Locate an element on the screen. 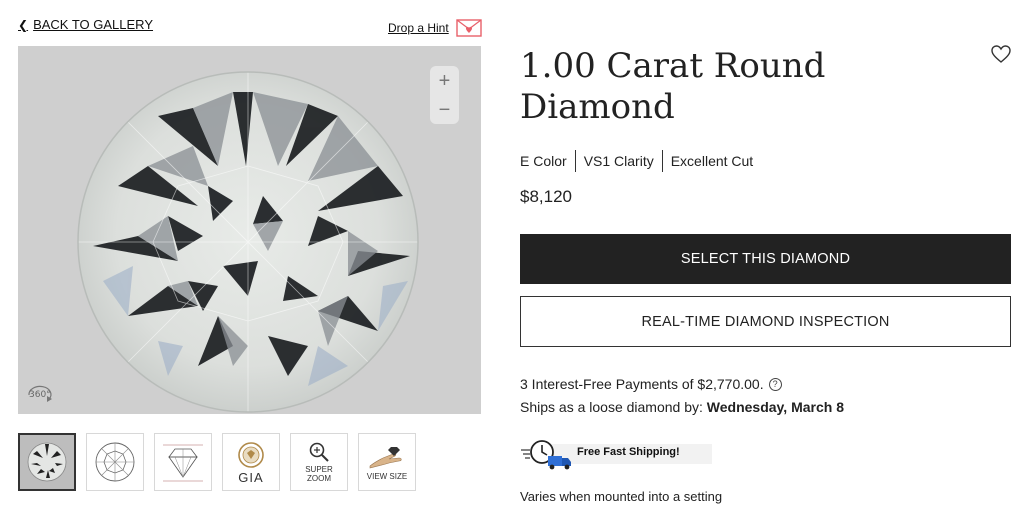 Image resolution: width=1024 pixels, height=526 pixels. diamond-photo-icon is located at coordinates (47, 462).